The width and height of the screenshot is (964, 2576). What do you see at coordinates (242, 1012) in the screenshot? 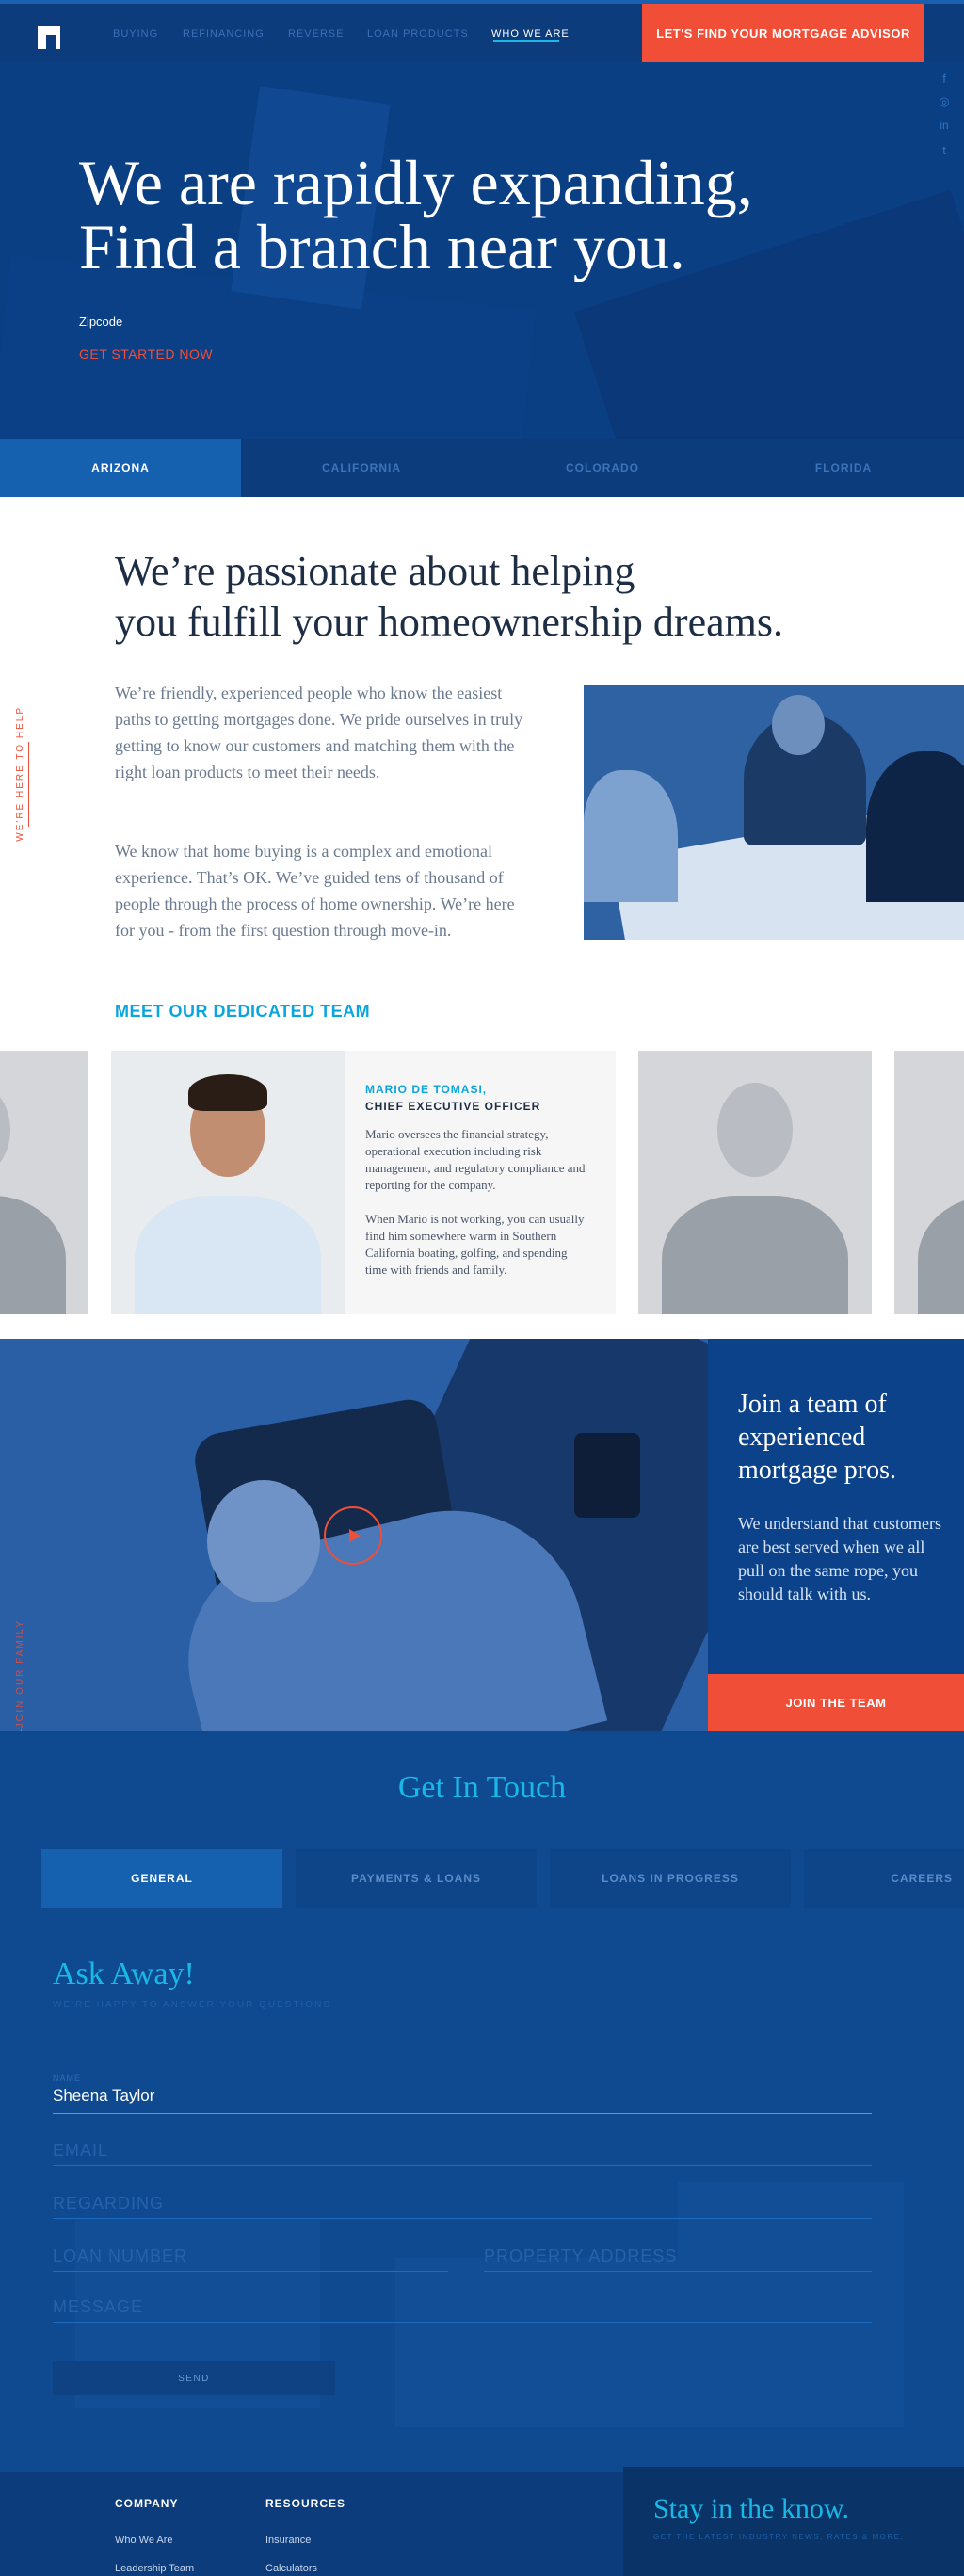
I see `meet-team-heading: MEET OUR DEDICATED TEAM` at bounding box center [242, 1012].